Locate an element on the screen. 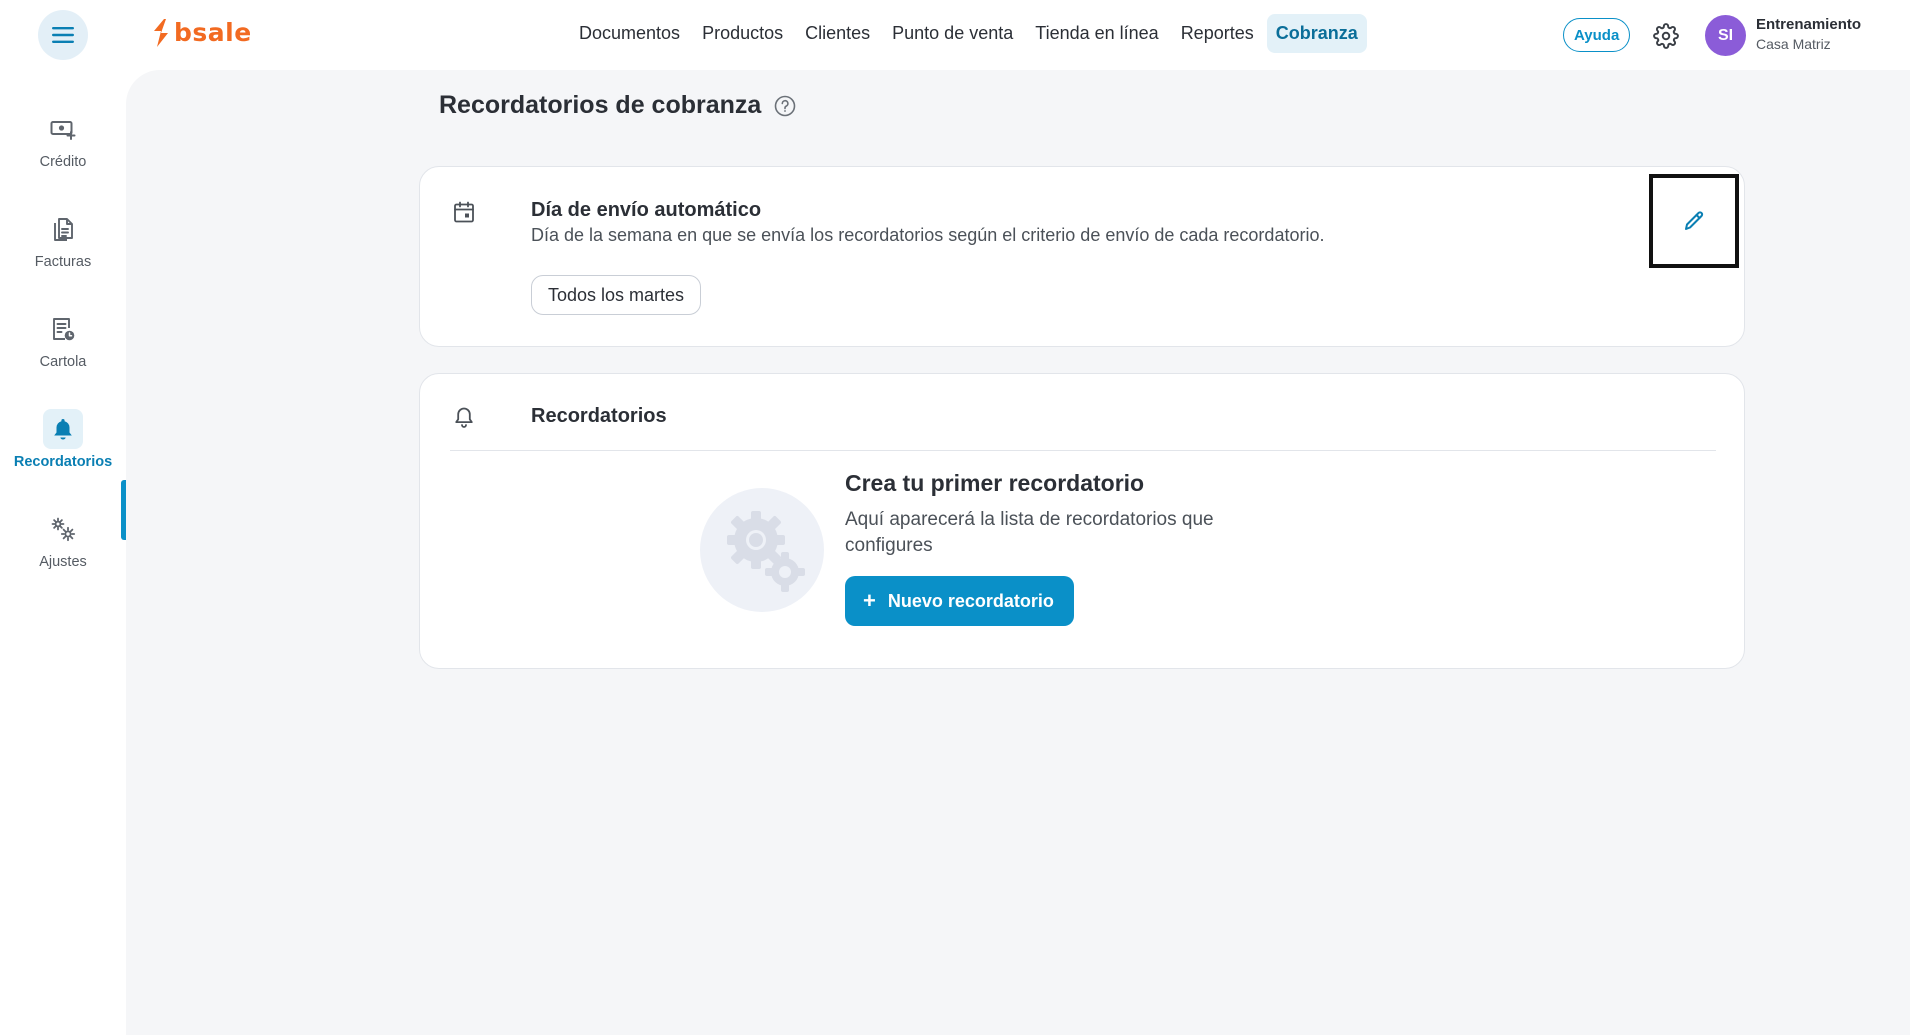 This screenshot has height=1035, width=1910. sidebar-item-label: Cartola is located at coordinates (63, 361).